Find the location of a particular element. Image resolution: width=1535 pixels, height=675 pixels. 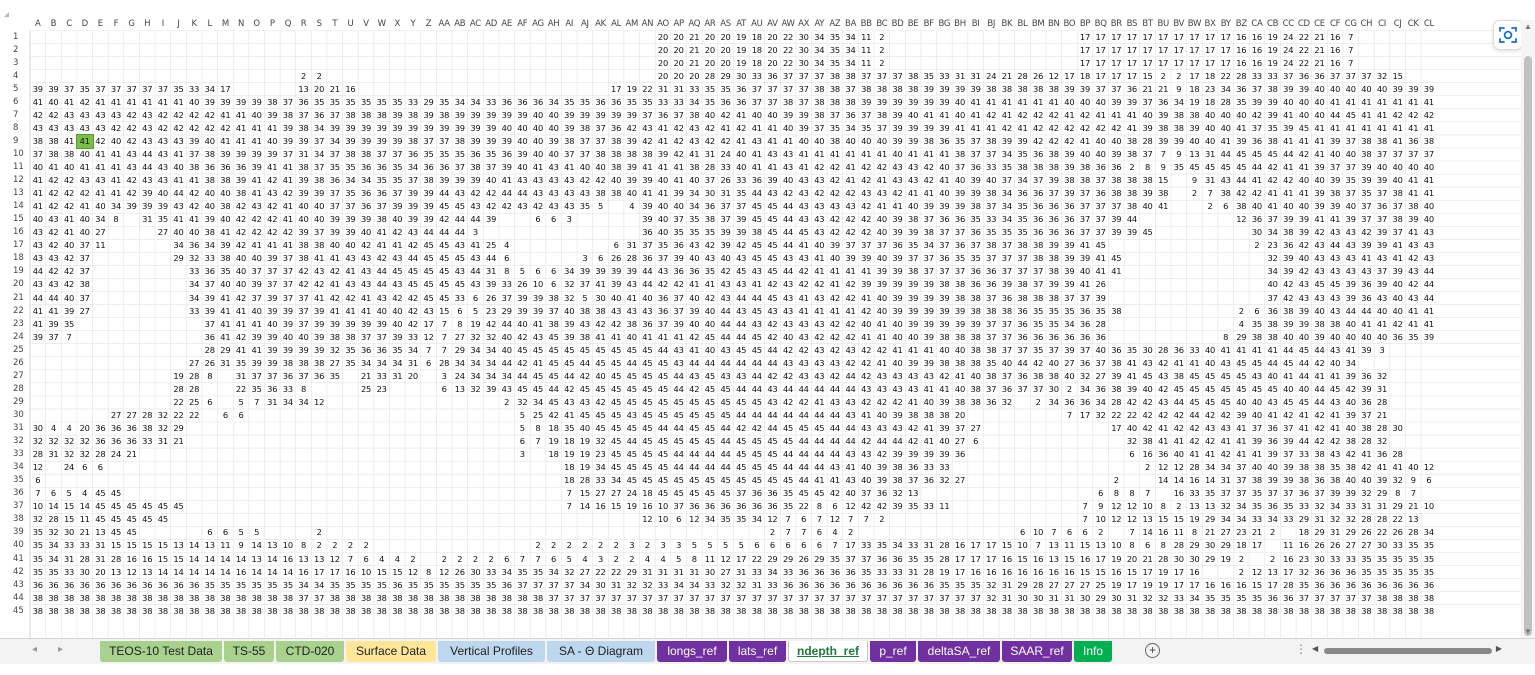

cell: 31 is located at coordinates (1320, 519).